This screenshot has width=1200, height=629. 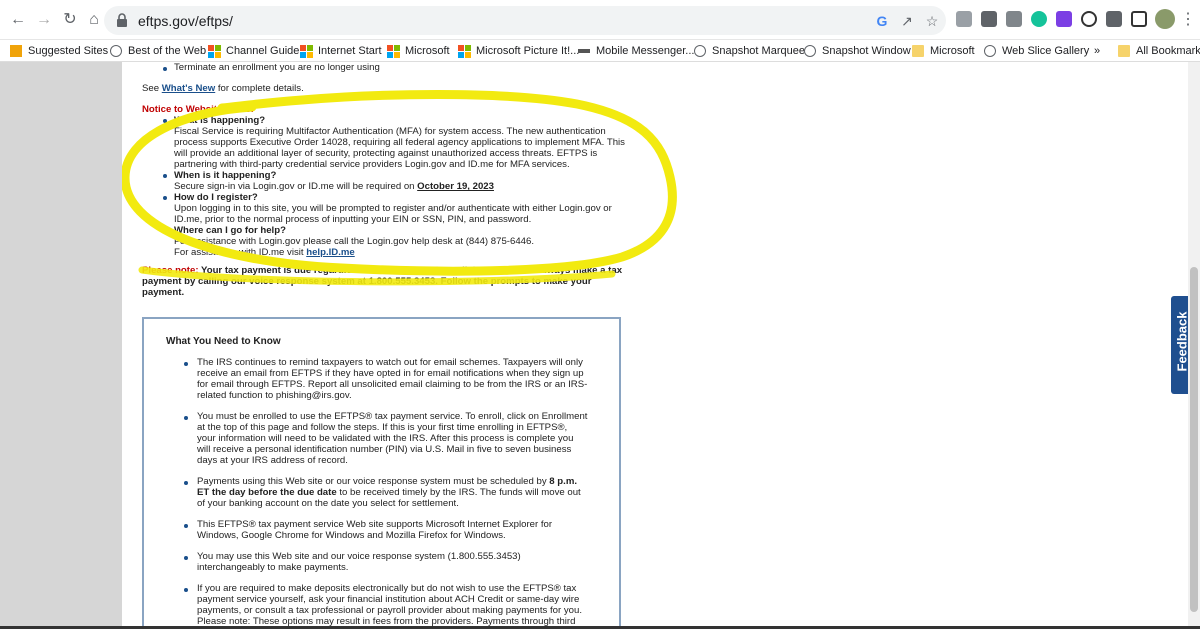 What do you see at coordinates (198, 109) in the screenshot?
I see `notice-heading: Notice to Website users:` at bounding box center [198, 109].